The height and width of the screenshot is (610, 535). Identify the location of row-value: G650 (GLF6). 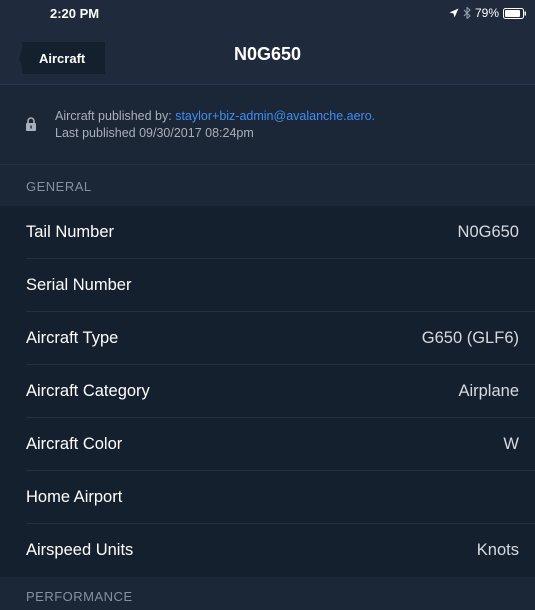
(470, 338).